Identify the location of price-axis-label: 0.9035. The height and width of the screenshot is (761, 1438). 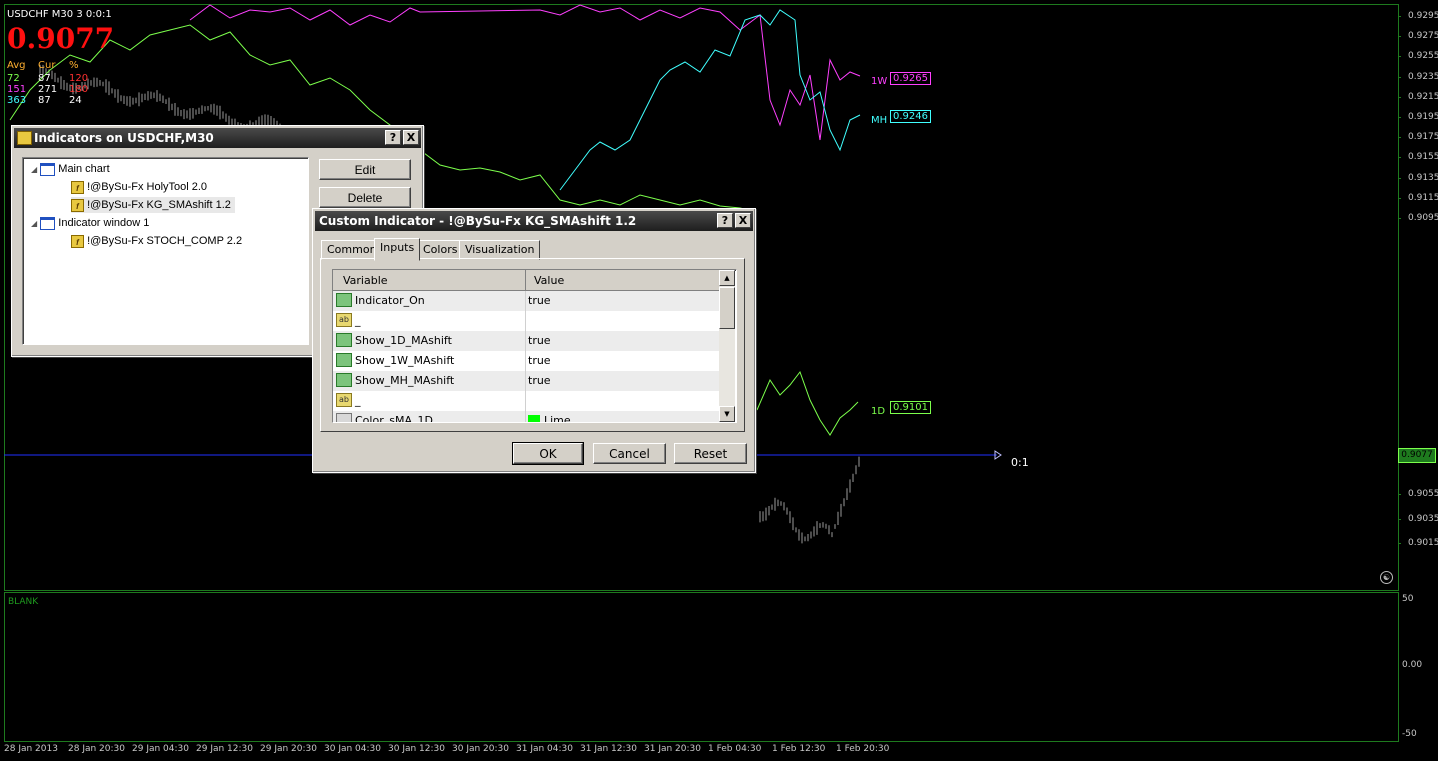
(1423, 518).